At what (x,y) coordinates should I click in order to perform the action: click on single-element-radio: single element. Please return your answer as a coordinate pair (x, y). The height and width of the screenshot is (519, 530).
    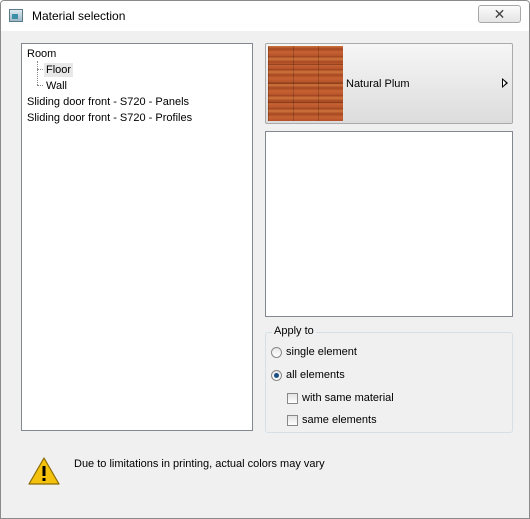
    Looking at the image, I should click on (314, 352).